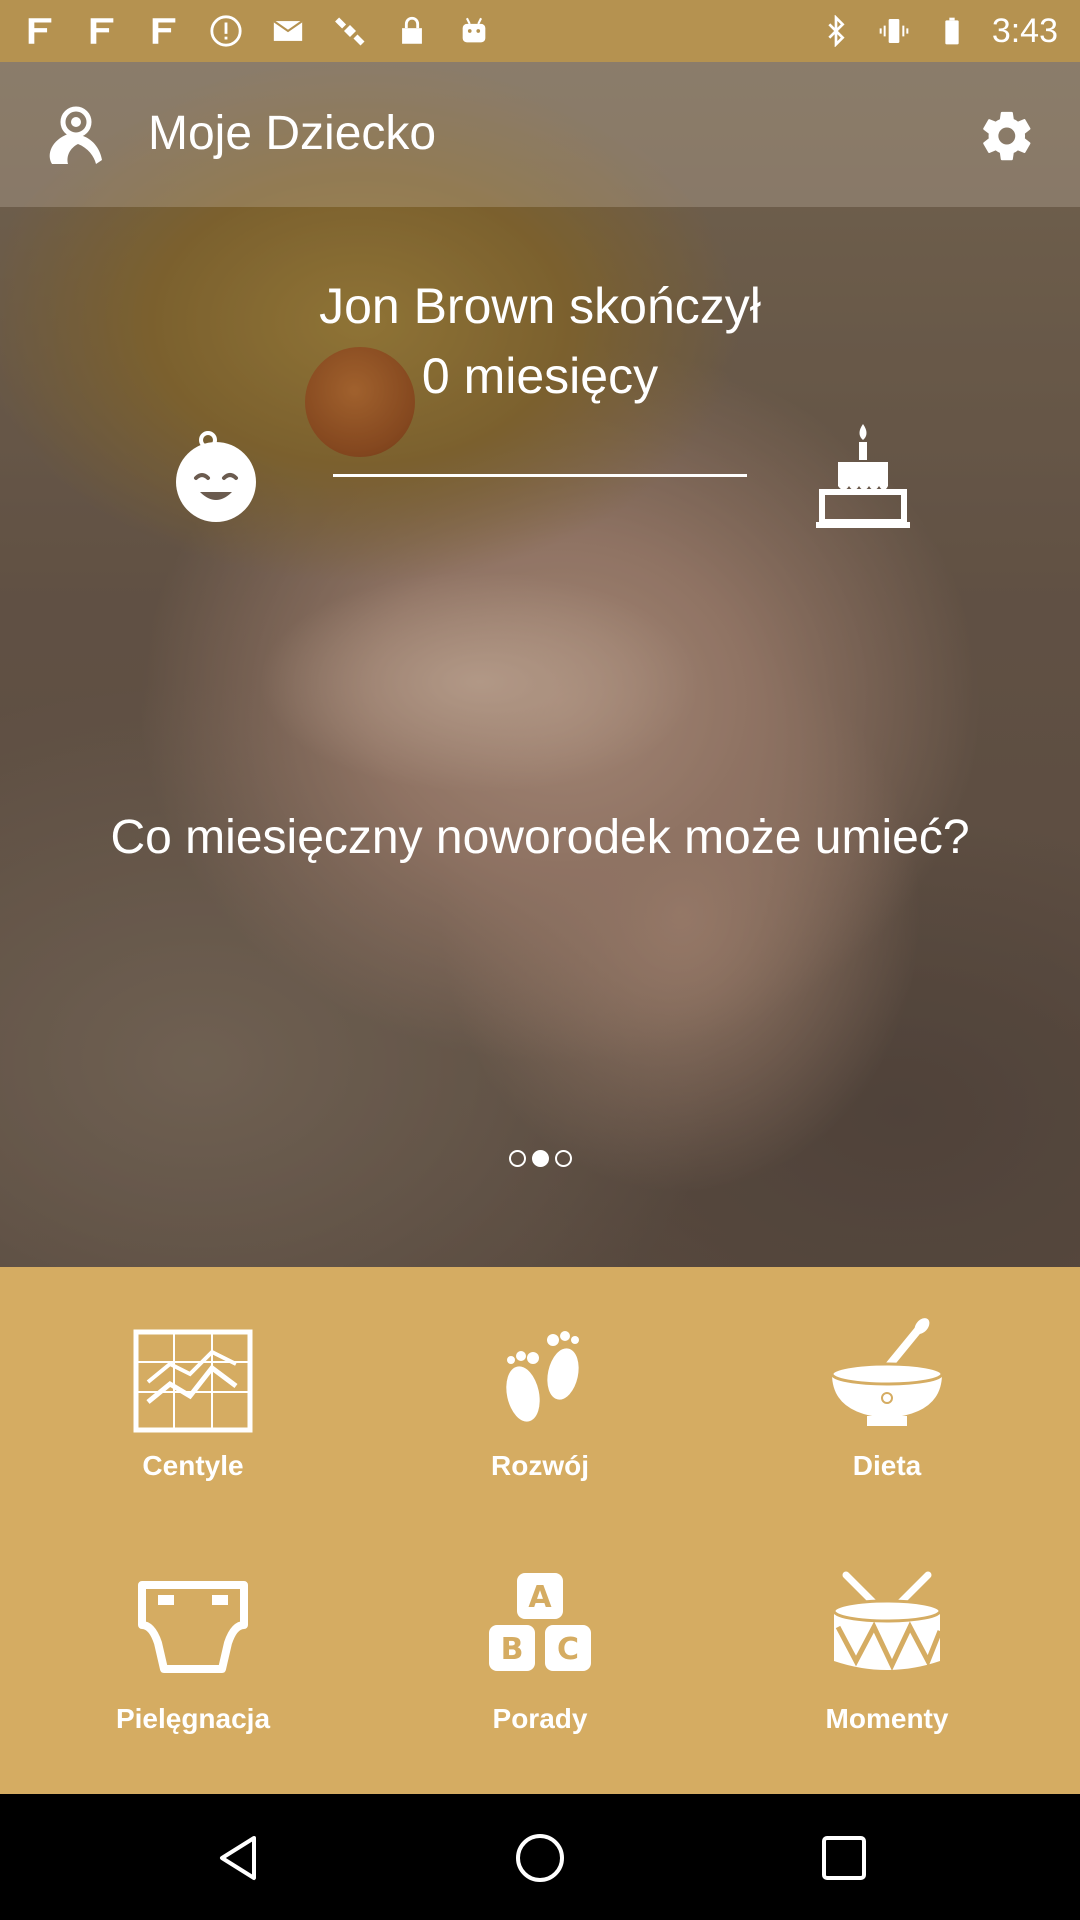 This screenshot has height=1920, width=1080. I want to click on baby-logo-icon, so click(73, 137).